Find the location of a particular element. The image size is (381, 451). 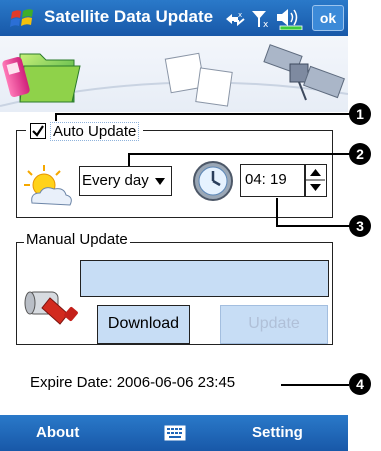

spinner-arrows-icon is located at coordinates (315, 180).